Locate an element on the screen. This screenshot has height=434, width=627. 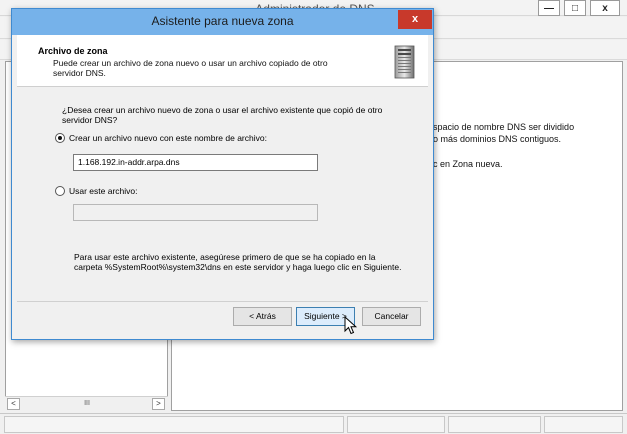
details-text-line-1: spacio de nombre DNS ser dividido is located at coordinates (504, 127).